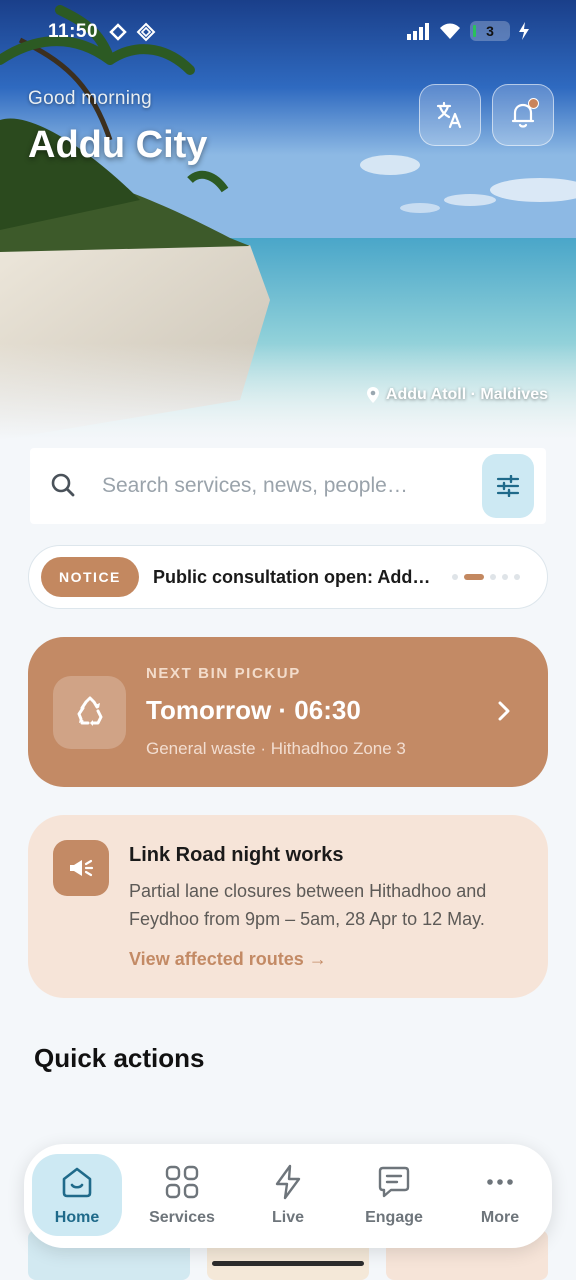 The image size is (576, 1280). What do you see at coordinates (63, 485) in the screenshot?
I see `search-icon` at bounding box center [63, 485].